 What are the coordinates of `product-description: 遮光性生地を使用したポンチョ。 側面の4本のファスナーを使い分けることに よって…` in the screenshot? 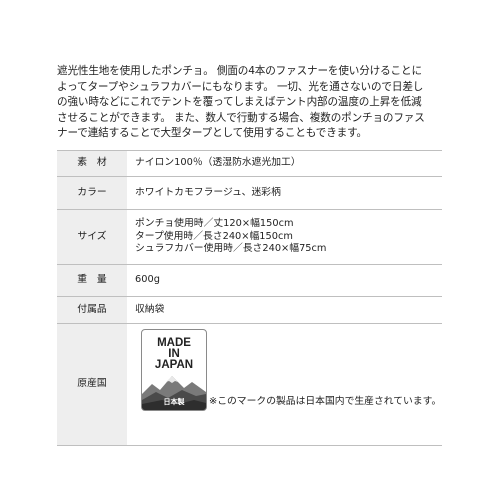 It's located at (254, 103).